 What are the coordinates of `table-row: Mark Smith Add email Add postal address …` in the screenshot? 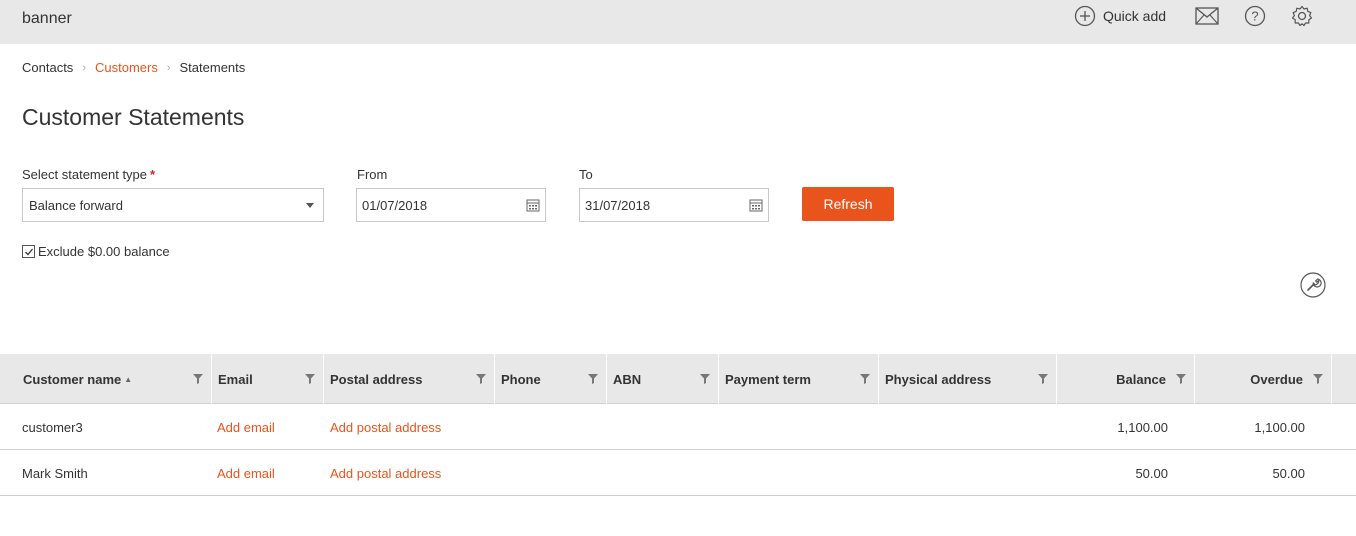 It's located at (678, 473).